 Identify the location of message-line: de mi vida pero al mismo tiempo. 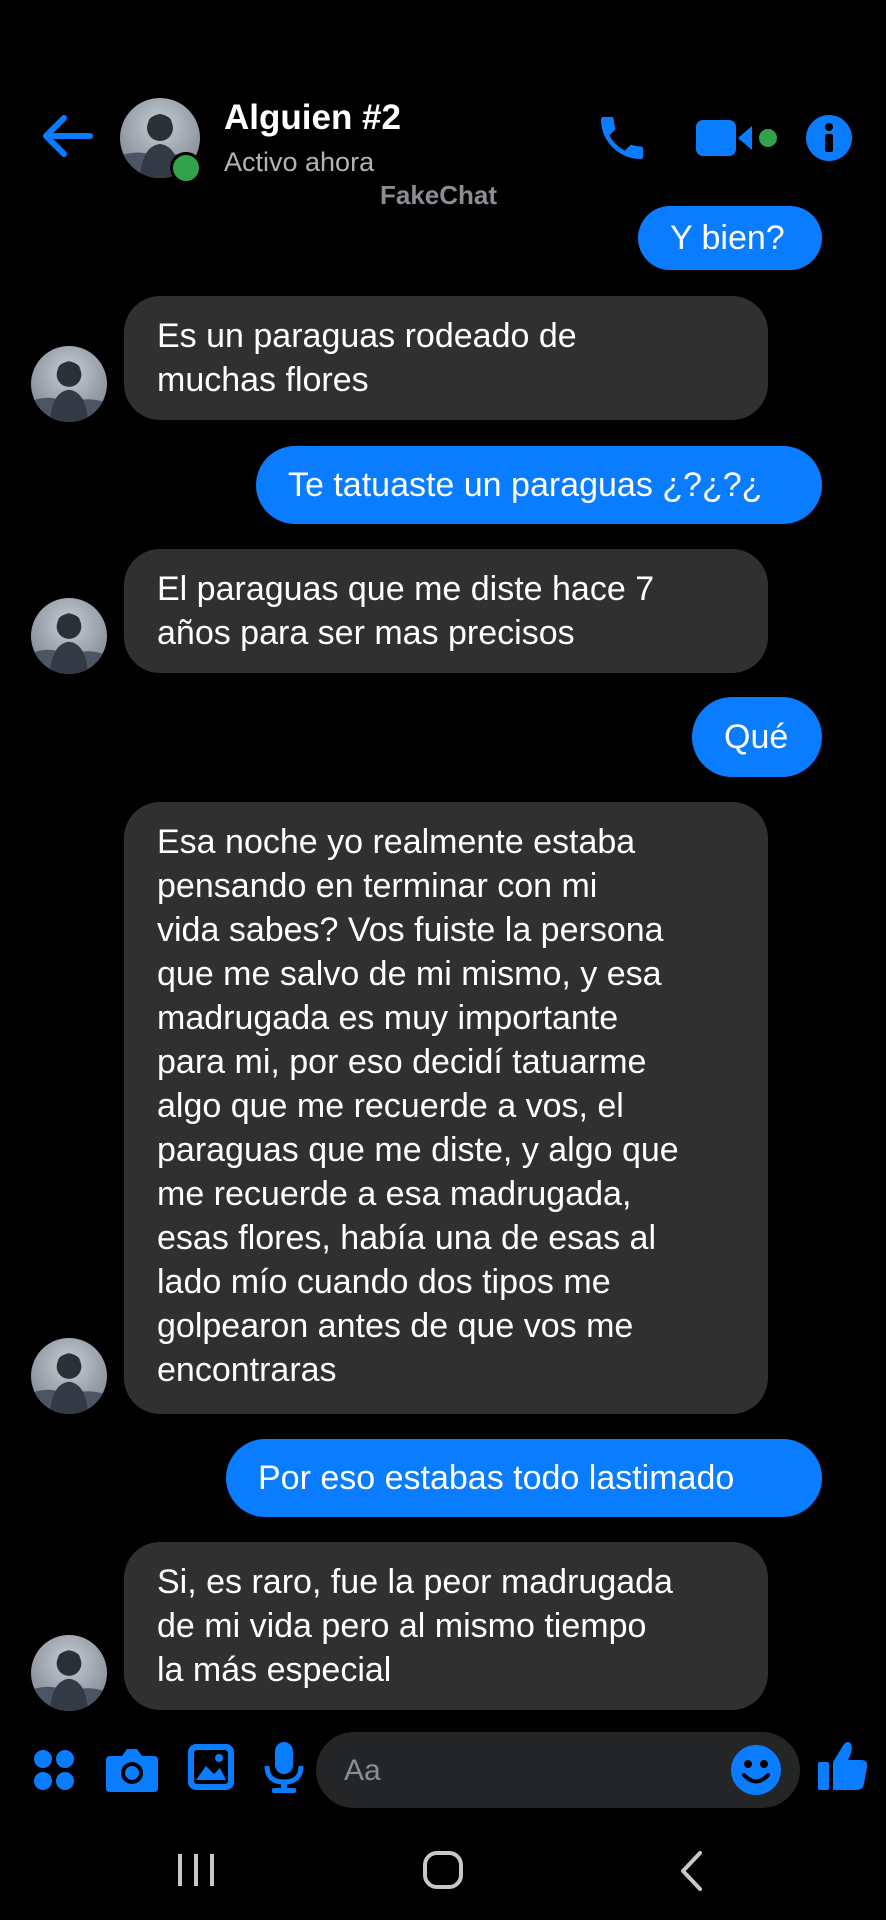
(402, 1626).